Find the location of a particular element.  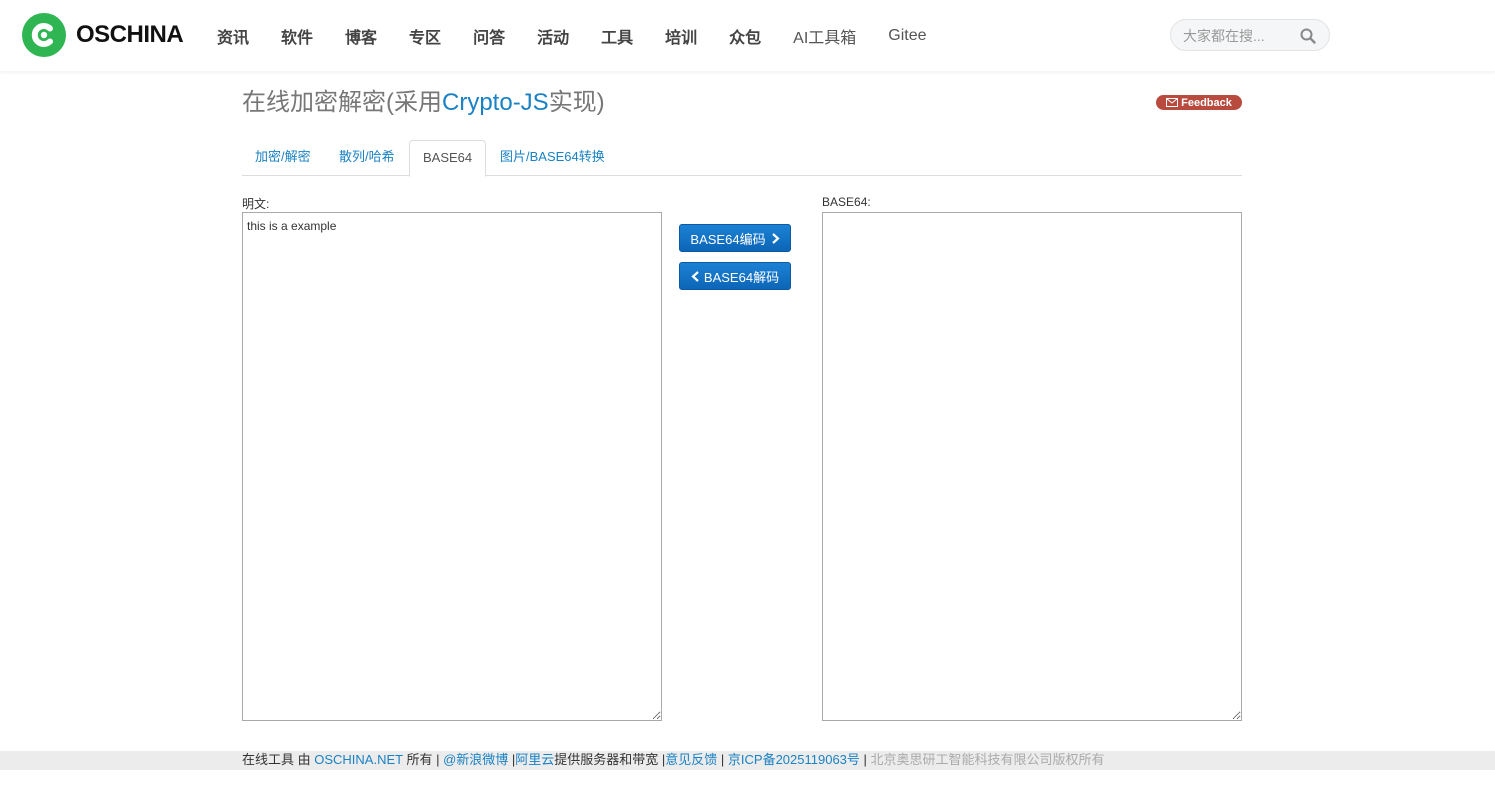

nav-ai-toolbox: AI工具箱 is located at coordinates (824, 36).